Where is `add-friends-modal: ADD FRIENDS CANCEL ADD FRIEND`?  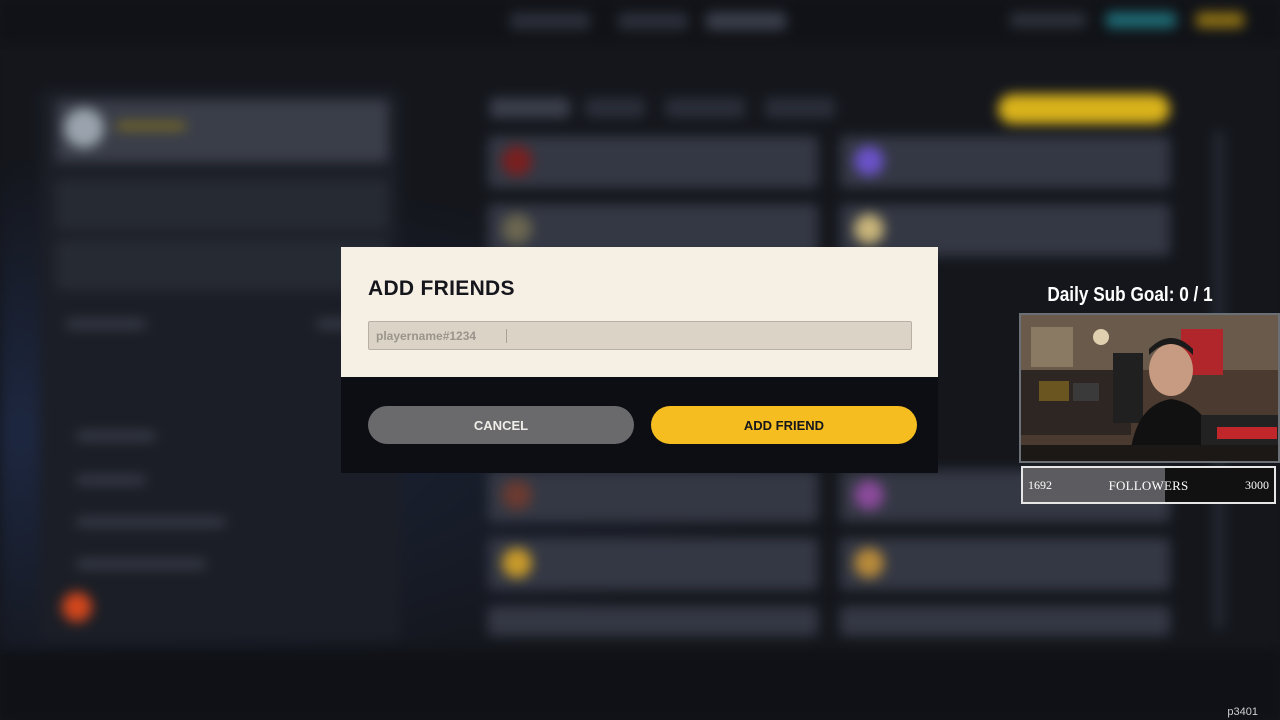 add-friends-modal: ADD FRIENDS CANCEL ADD FRIEND is located at coordinates (639, 360).